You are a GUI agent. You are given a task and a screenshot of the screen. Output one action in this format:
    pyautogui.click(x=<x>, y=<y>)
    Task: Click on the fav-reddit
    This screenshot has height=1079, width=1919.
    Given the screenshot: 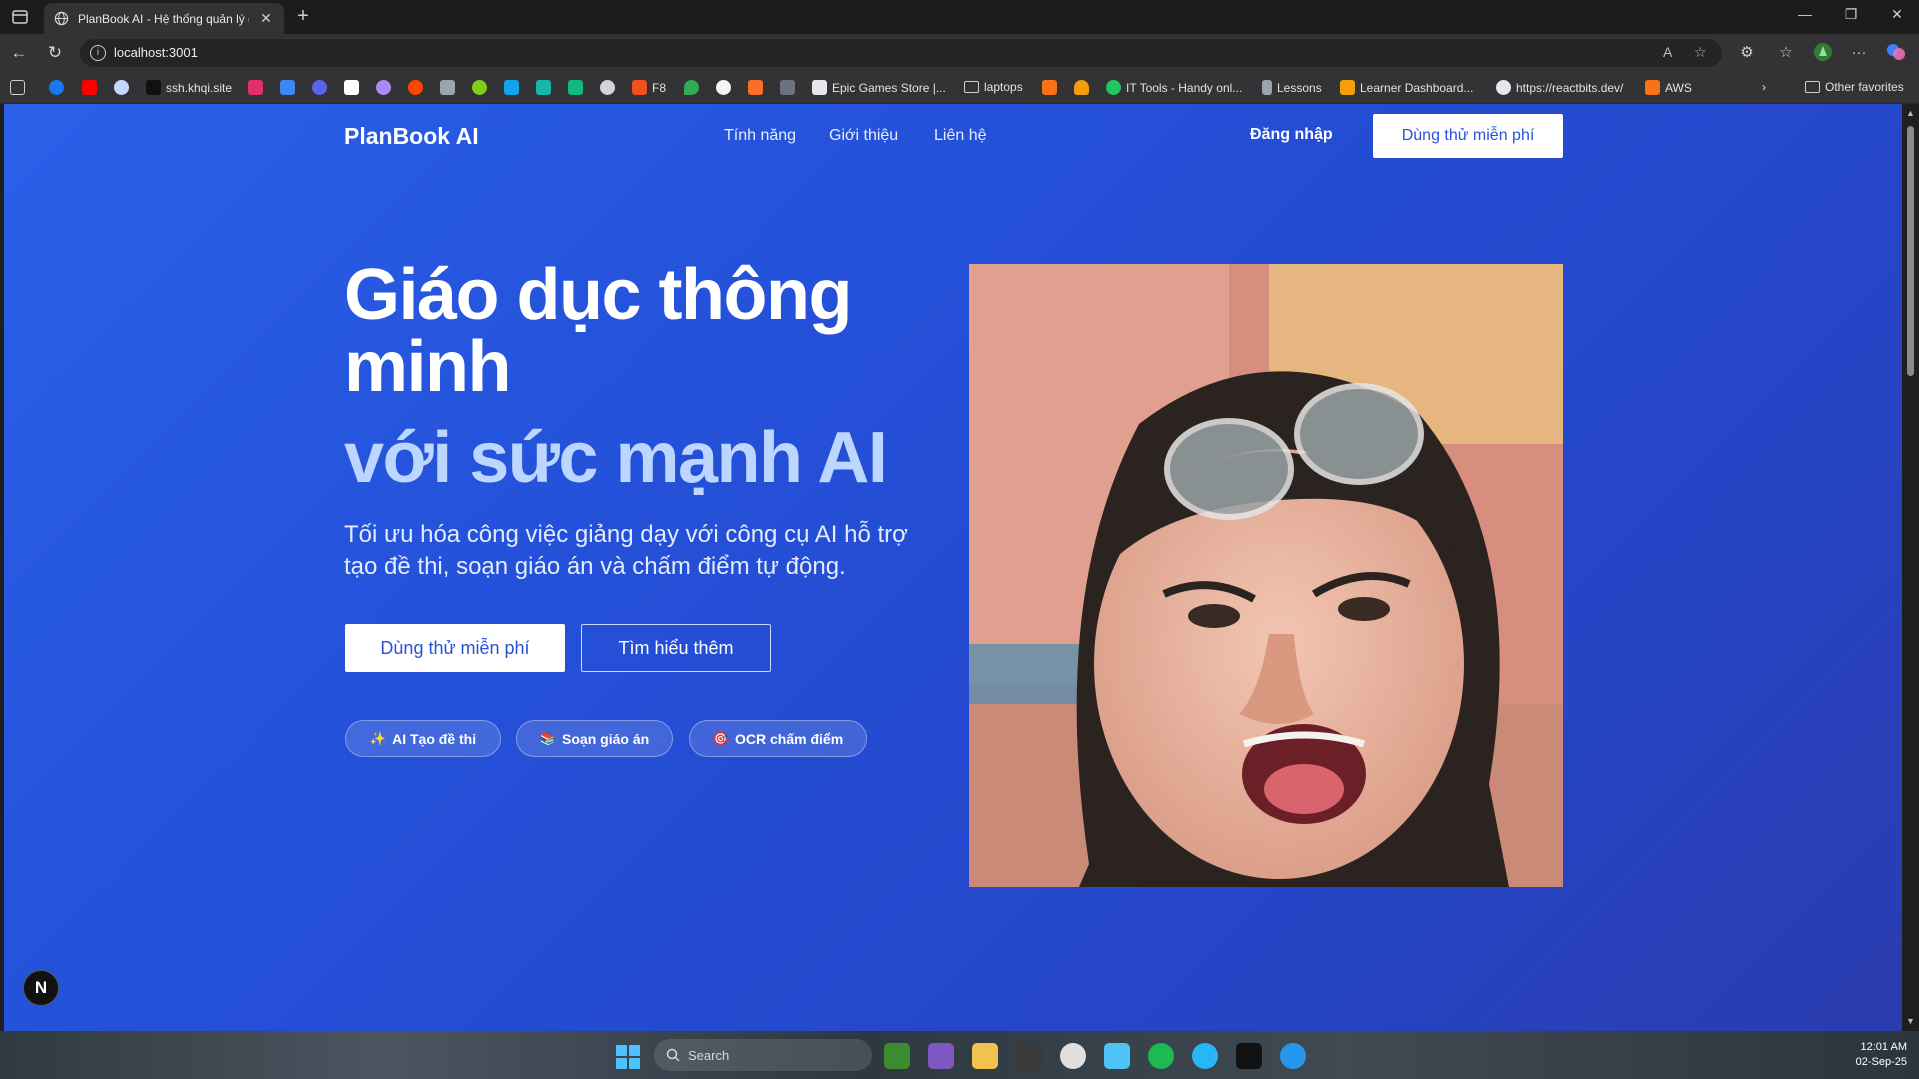 What is the action you would take?
    pyautogui.click(x=415, y=87)
    